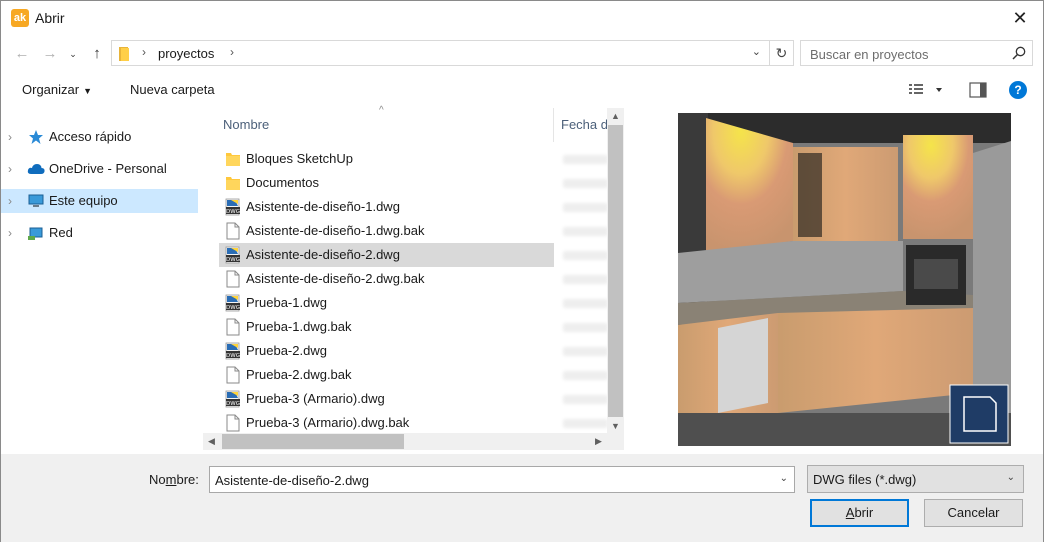 The width and height of the screenshot is (1044, 542). Describe the element at coordinates (83, 200) in the screenshot. I see `nav-item-label: Este equipo` at that location.